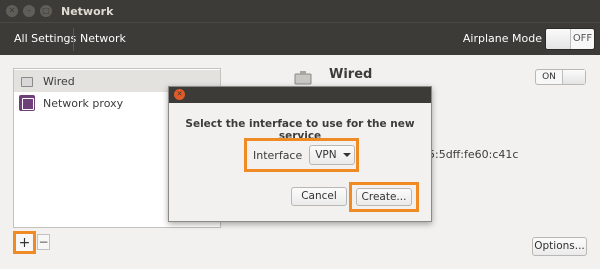 Image resolution: width=600 pixels, height=269 pixels. Describe the element at coordinates (473, 154) in the screenshot. I see `ipv6-address: 5:5dff:fe60:c41c` at that location.